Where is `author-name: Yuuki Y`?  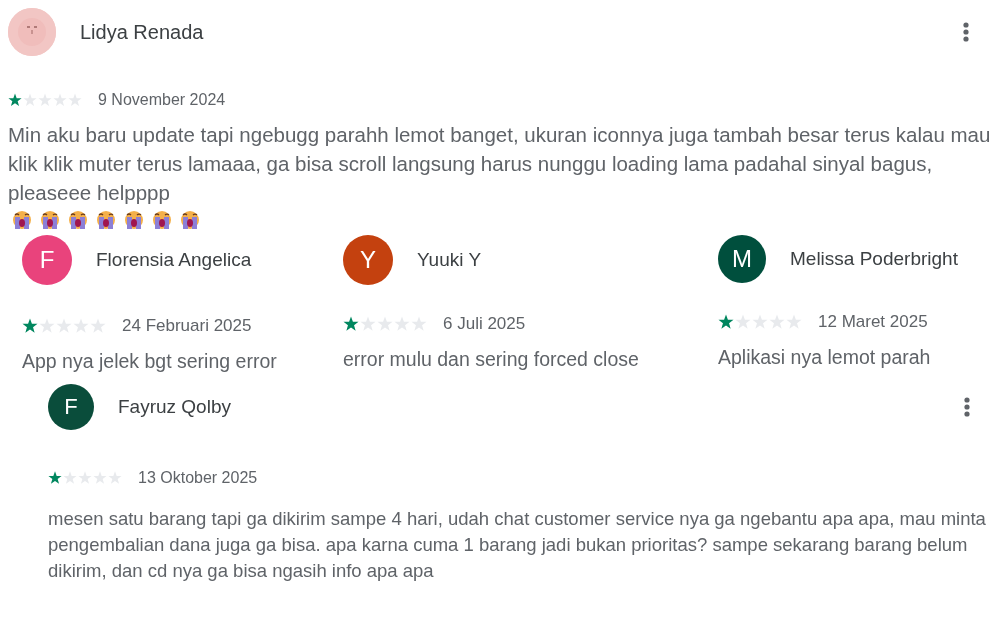 author-name: Yuuki Y is located at coordinates (449, 259).